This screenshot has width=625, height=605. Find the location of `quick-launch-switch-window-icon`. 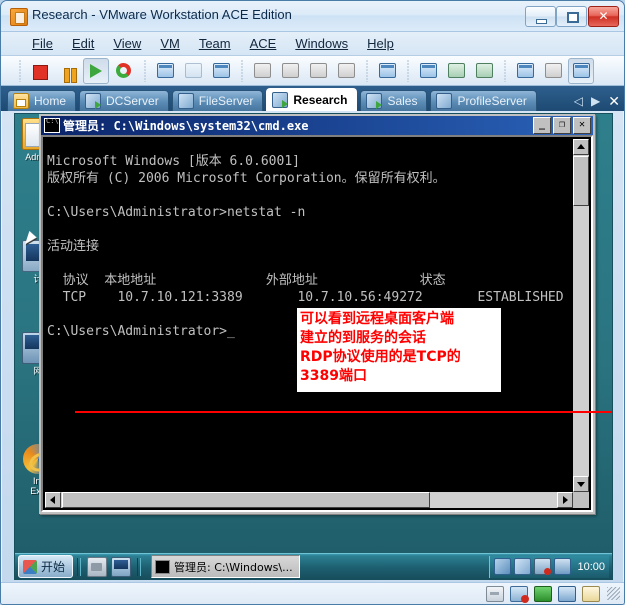

quick-launch-switch-window-icon is located at coordinates (121, 566).